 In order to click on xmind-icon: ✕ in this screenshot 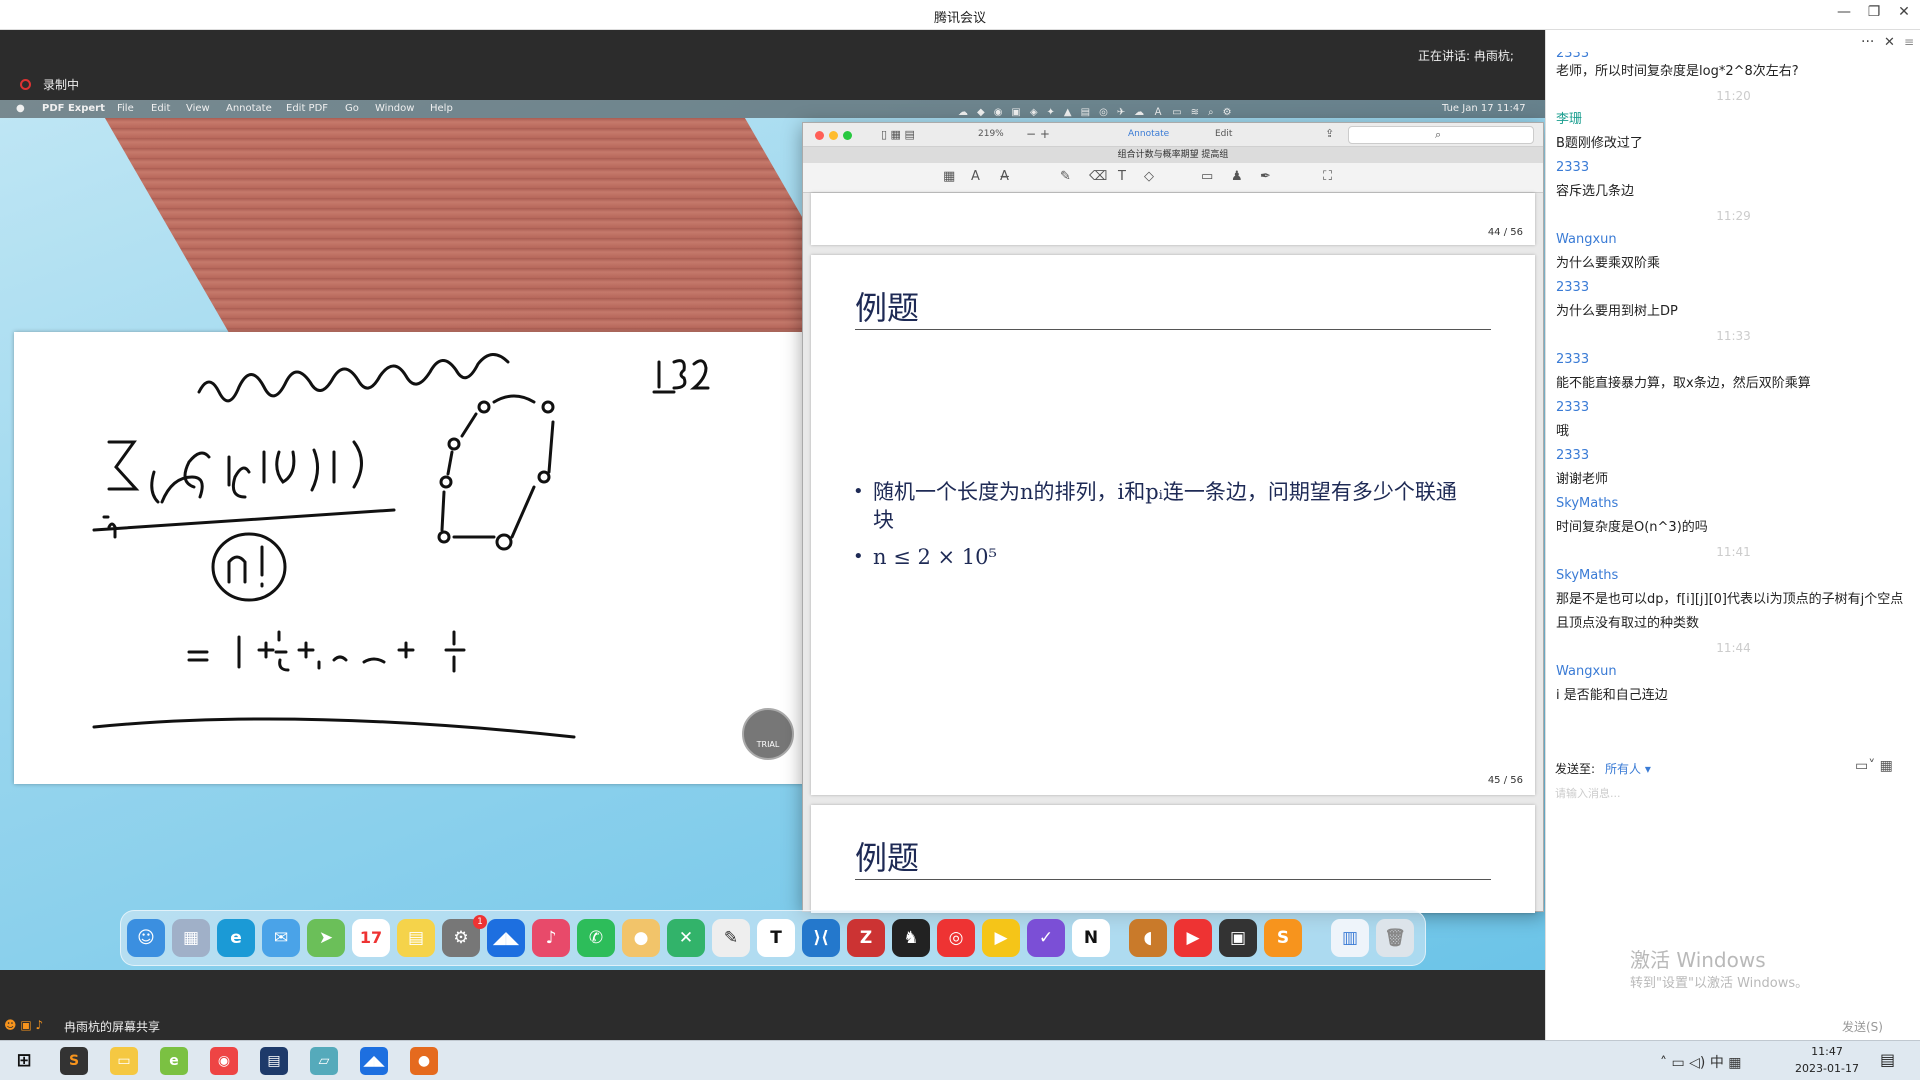, I will do `click(686, 938)`.